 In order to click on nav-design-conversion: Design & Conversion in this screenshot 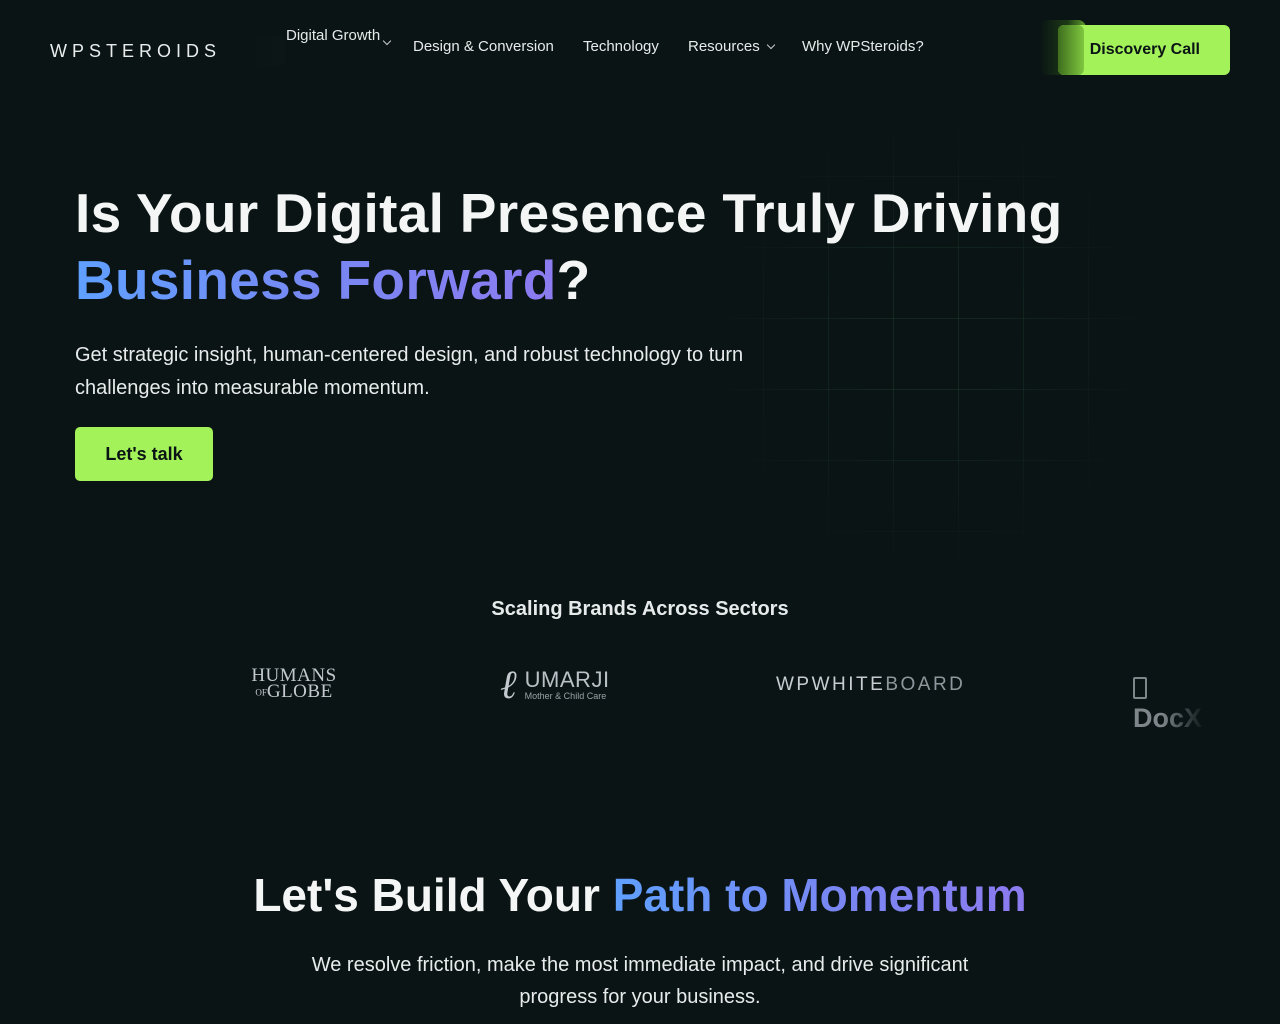, I will do `click(483, 46)`.